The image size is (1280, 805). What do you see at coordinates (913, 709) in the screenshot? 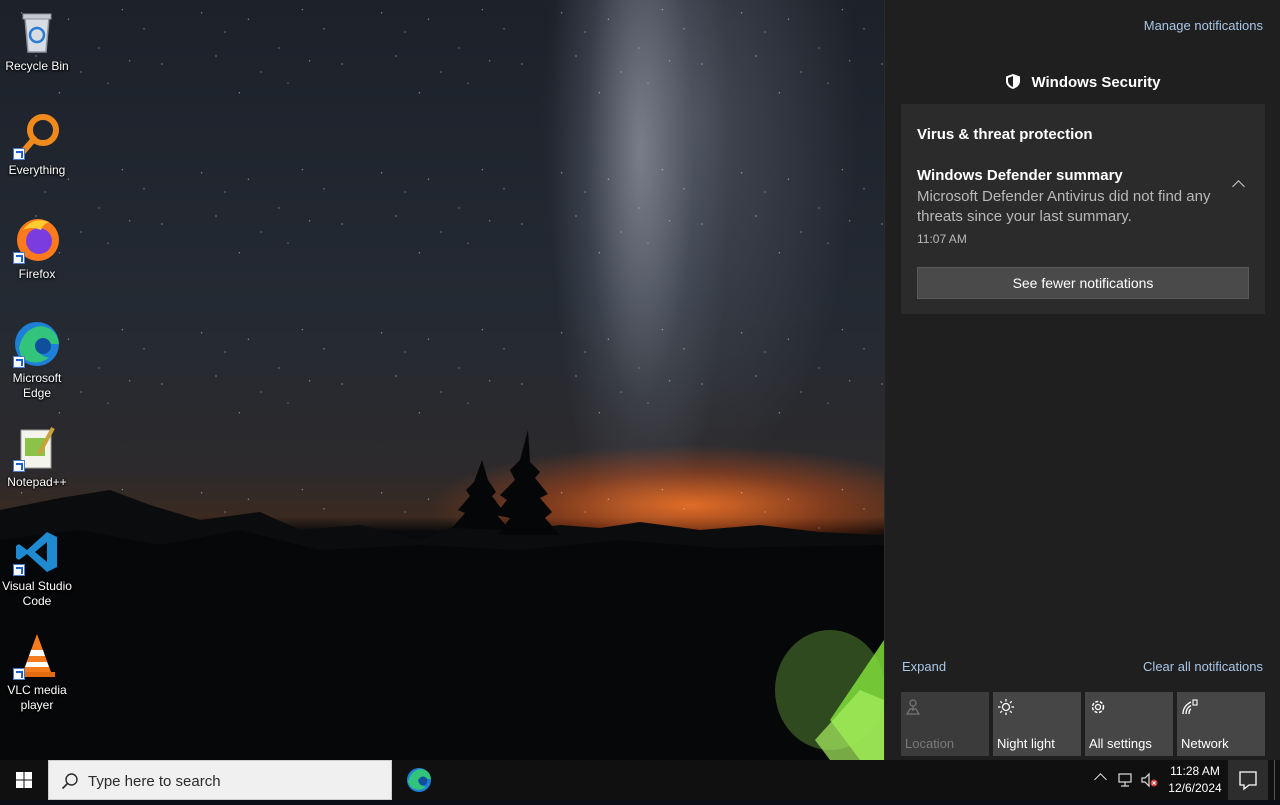
I see `location-icon` at bounding box center [913, 709].